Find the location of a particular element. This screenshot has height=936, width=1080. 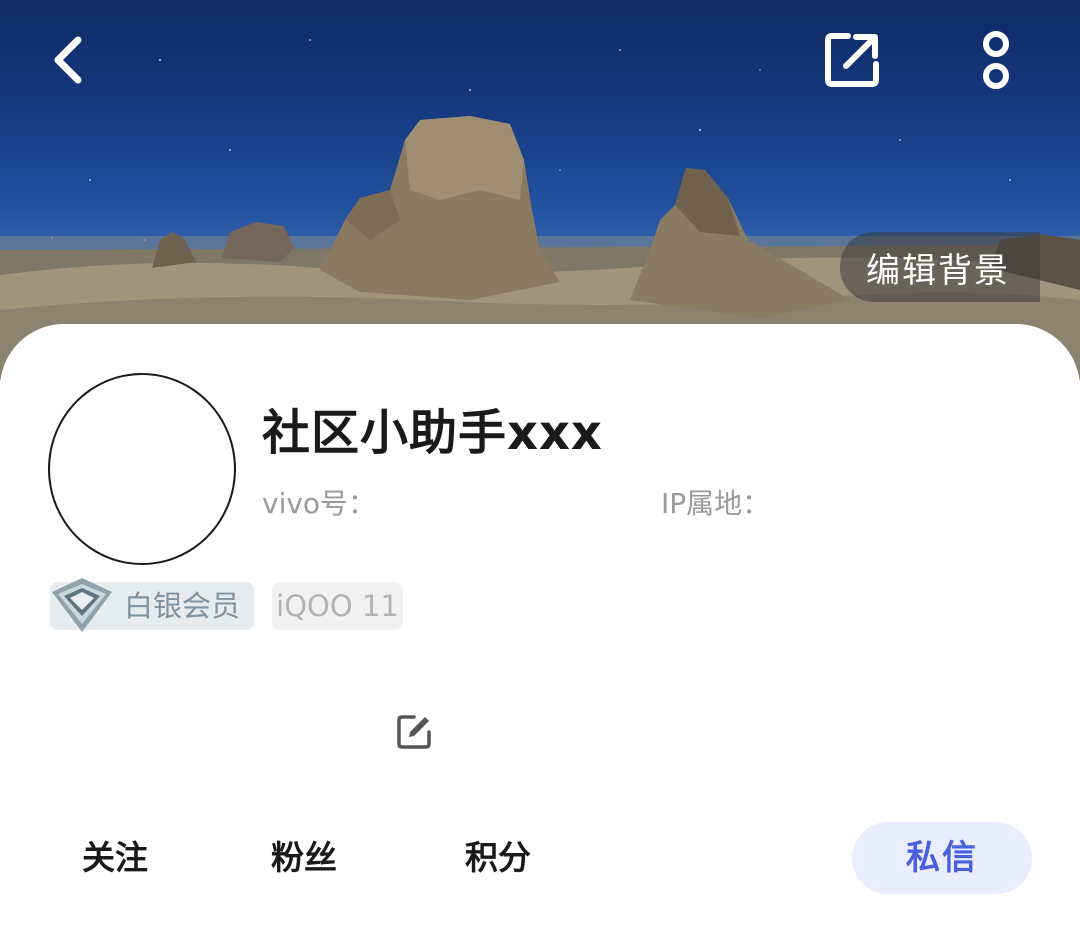

member-level-label: 白银会员 is located at coordinates (182, 606).